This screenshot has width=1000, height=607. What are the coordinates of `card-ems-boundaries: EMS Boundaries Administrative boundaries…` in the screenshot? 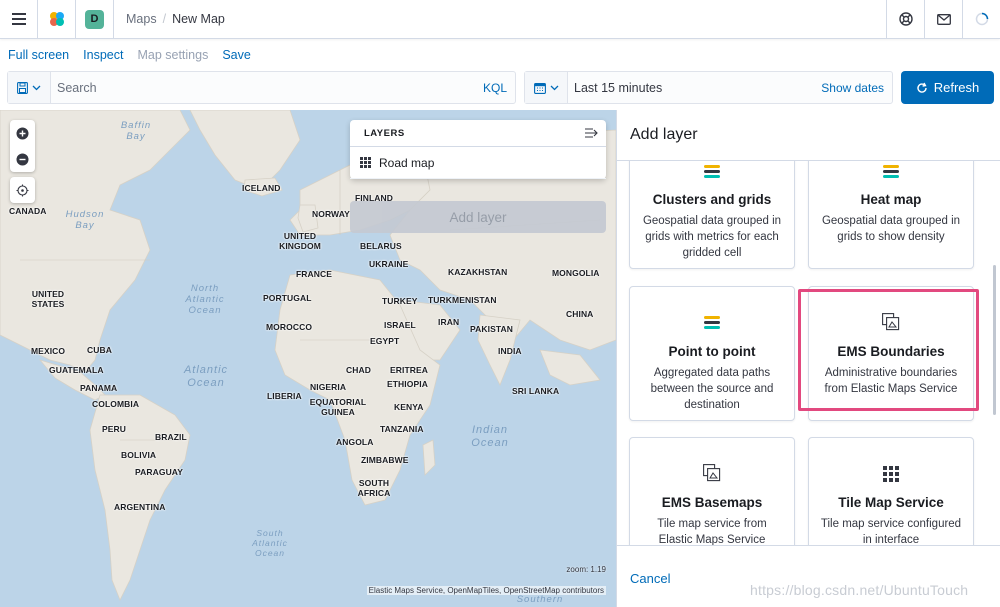 It's located at (891, 353).